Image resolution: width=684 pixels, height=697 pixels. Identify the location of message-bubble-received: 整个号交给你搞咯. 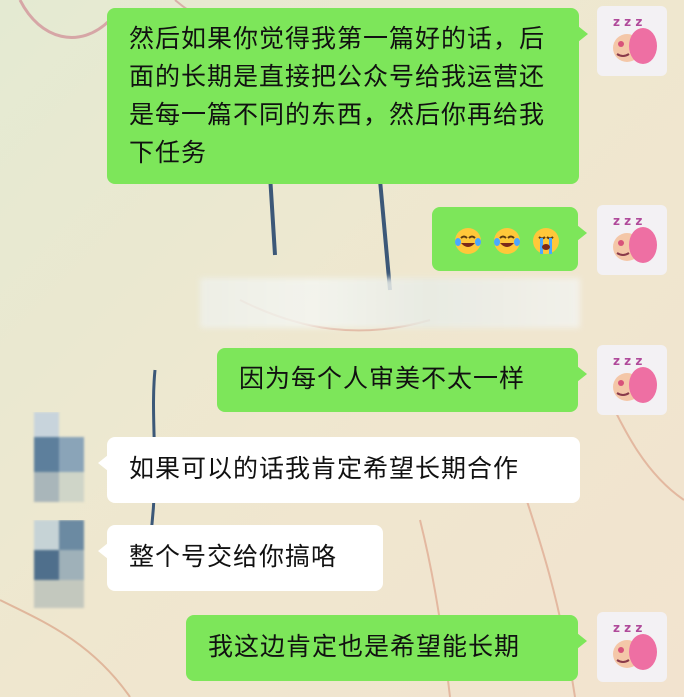
(240, 558).